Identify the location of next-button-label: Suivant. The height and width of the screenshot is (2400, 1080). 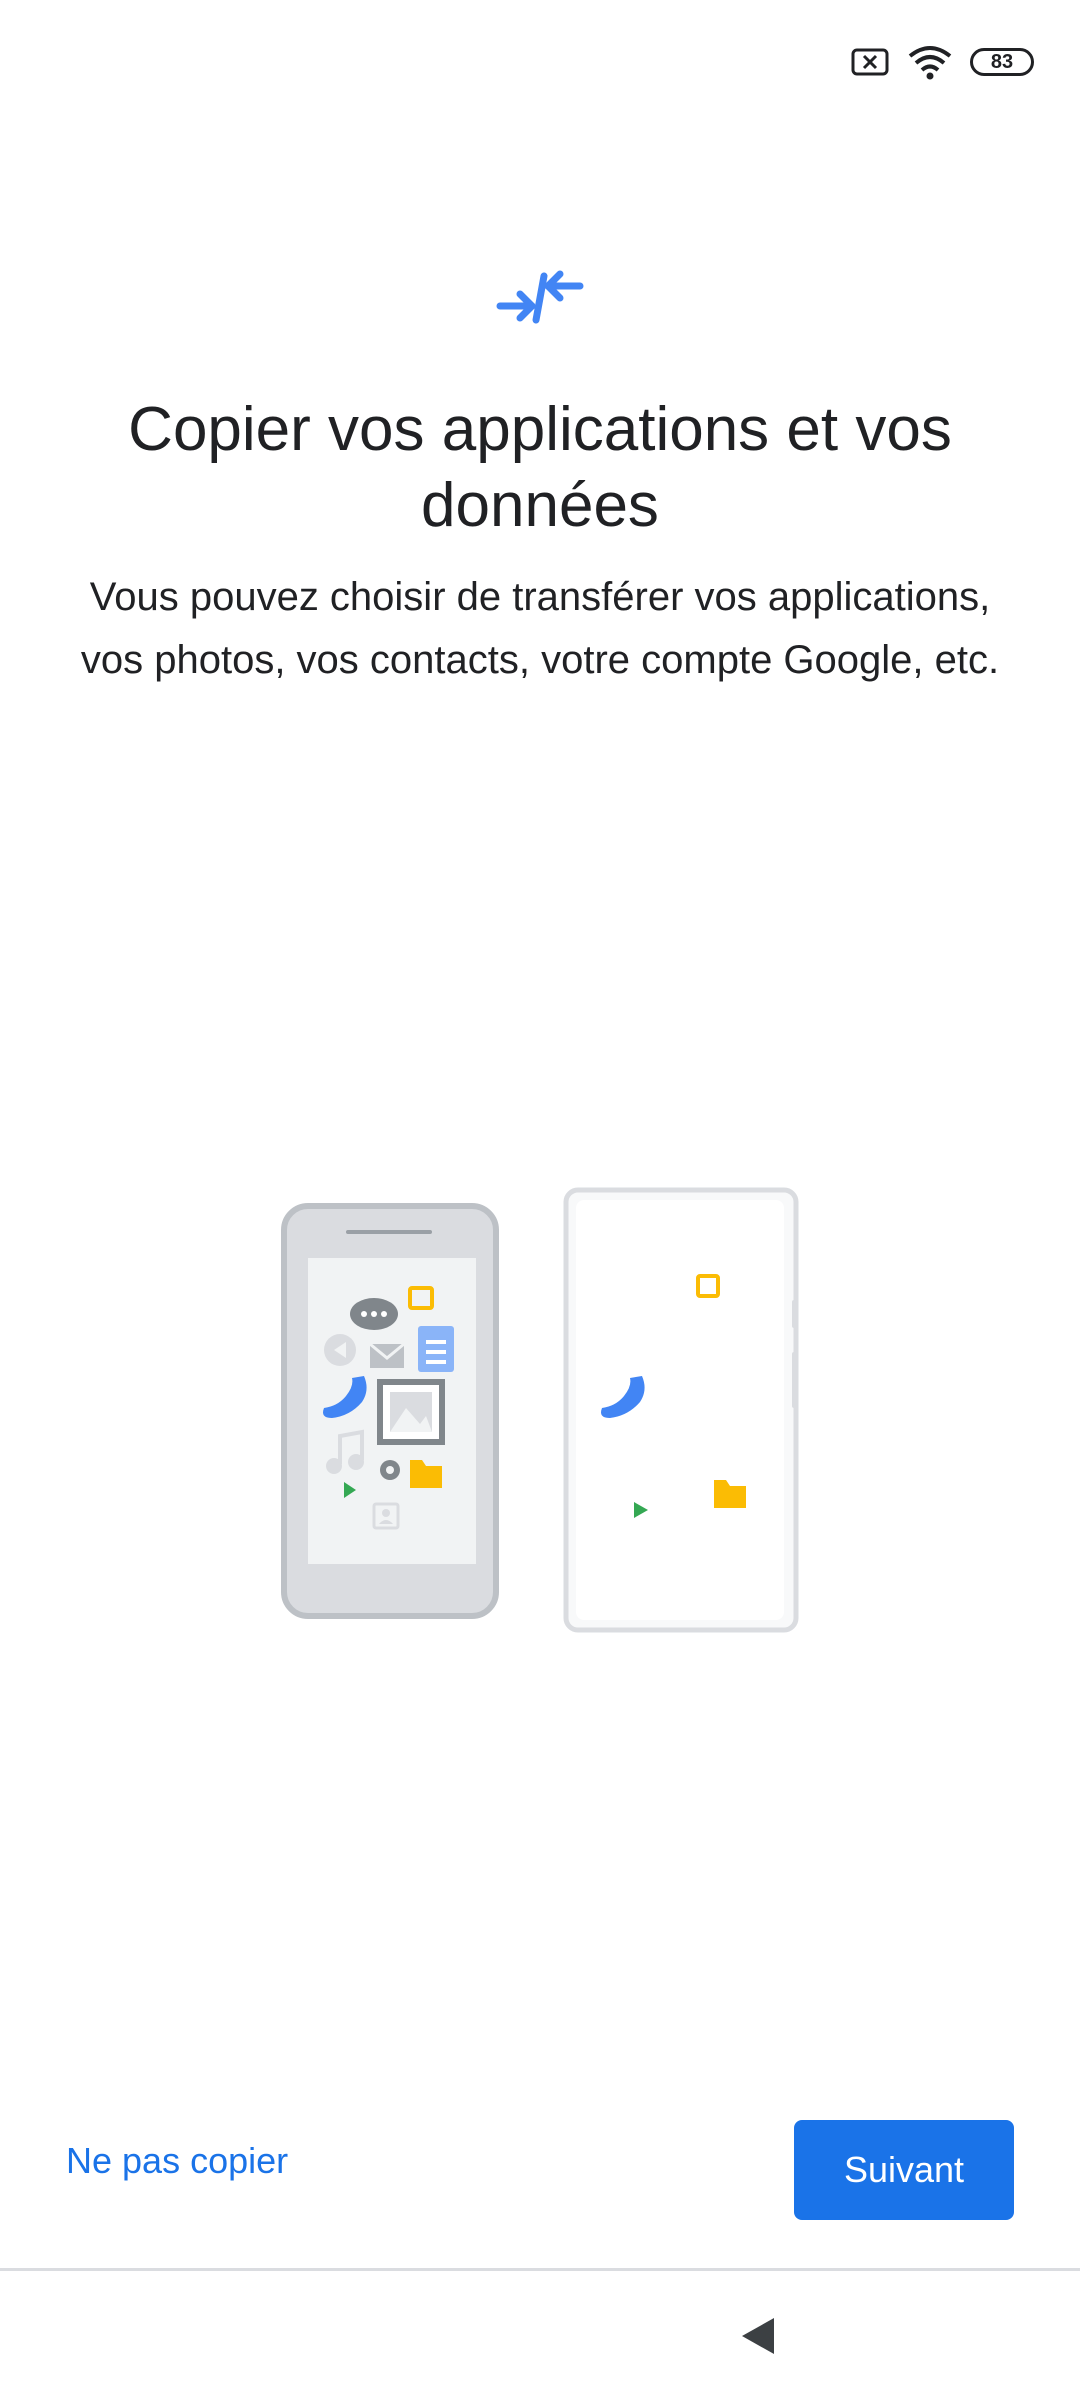
(904, 2169).